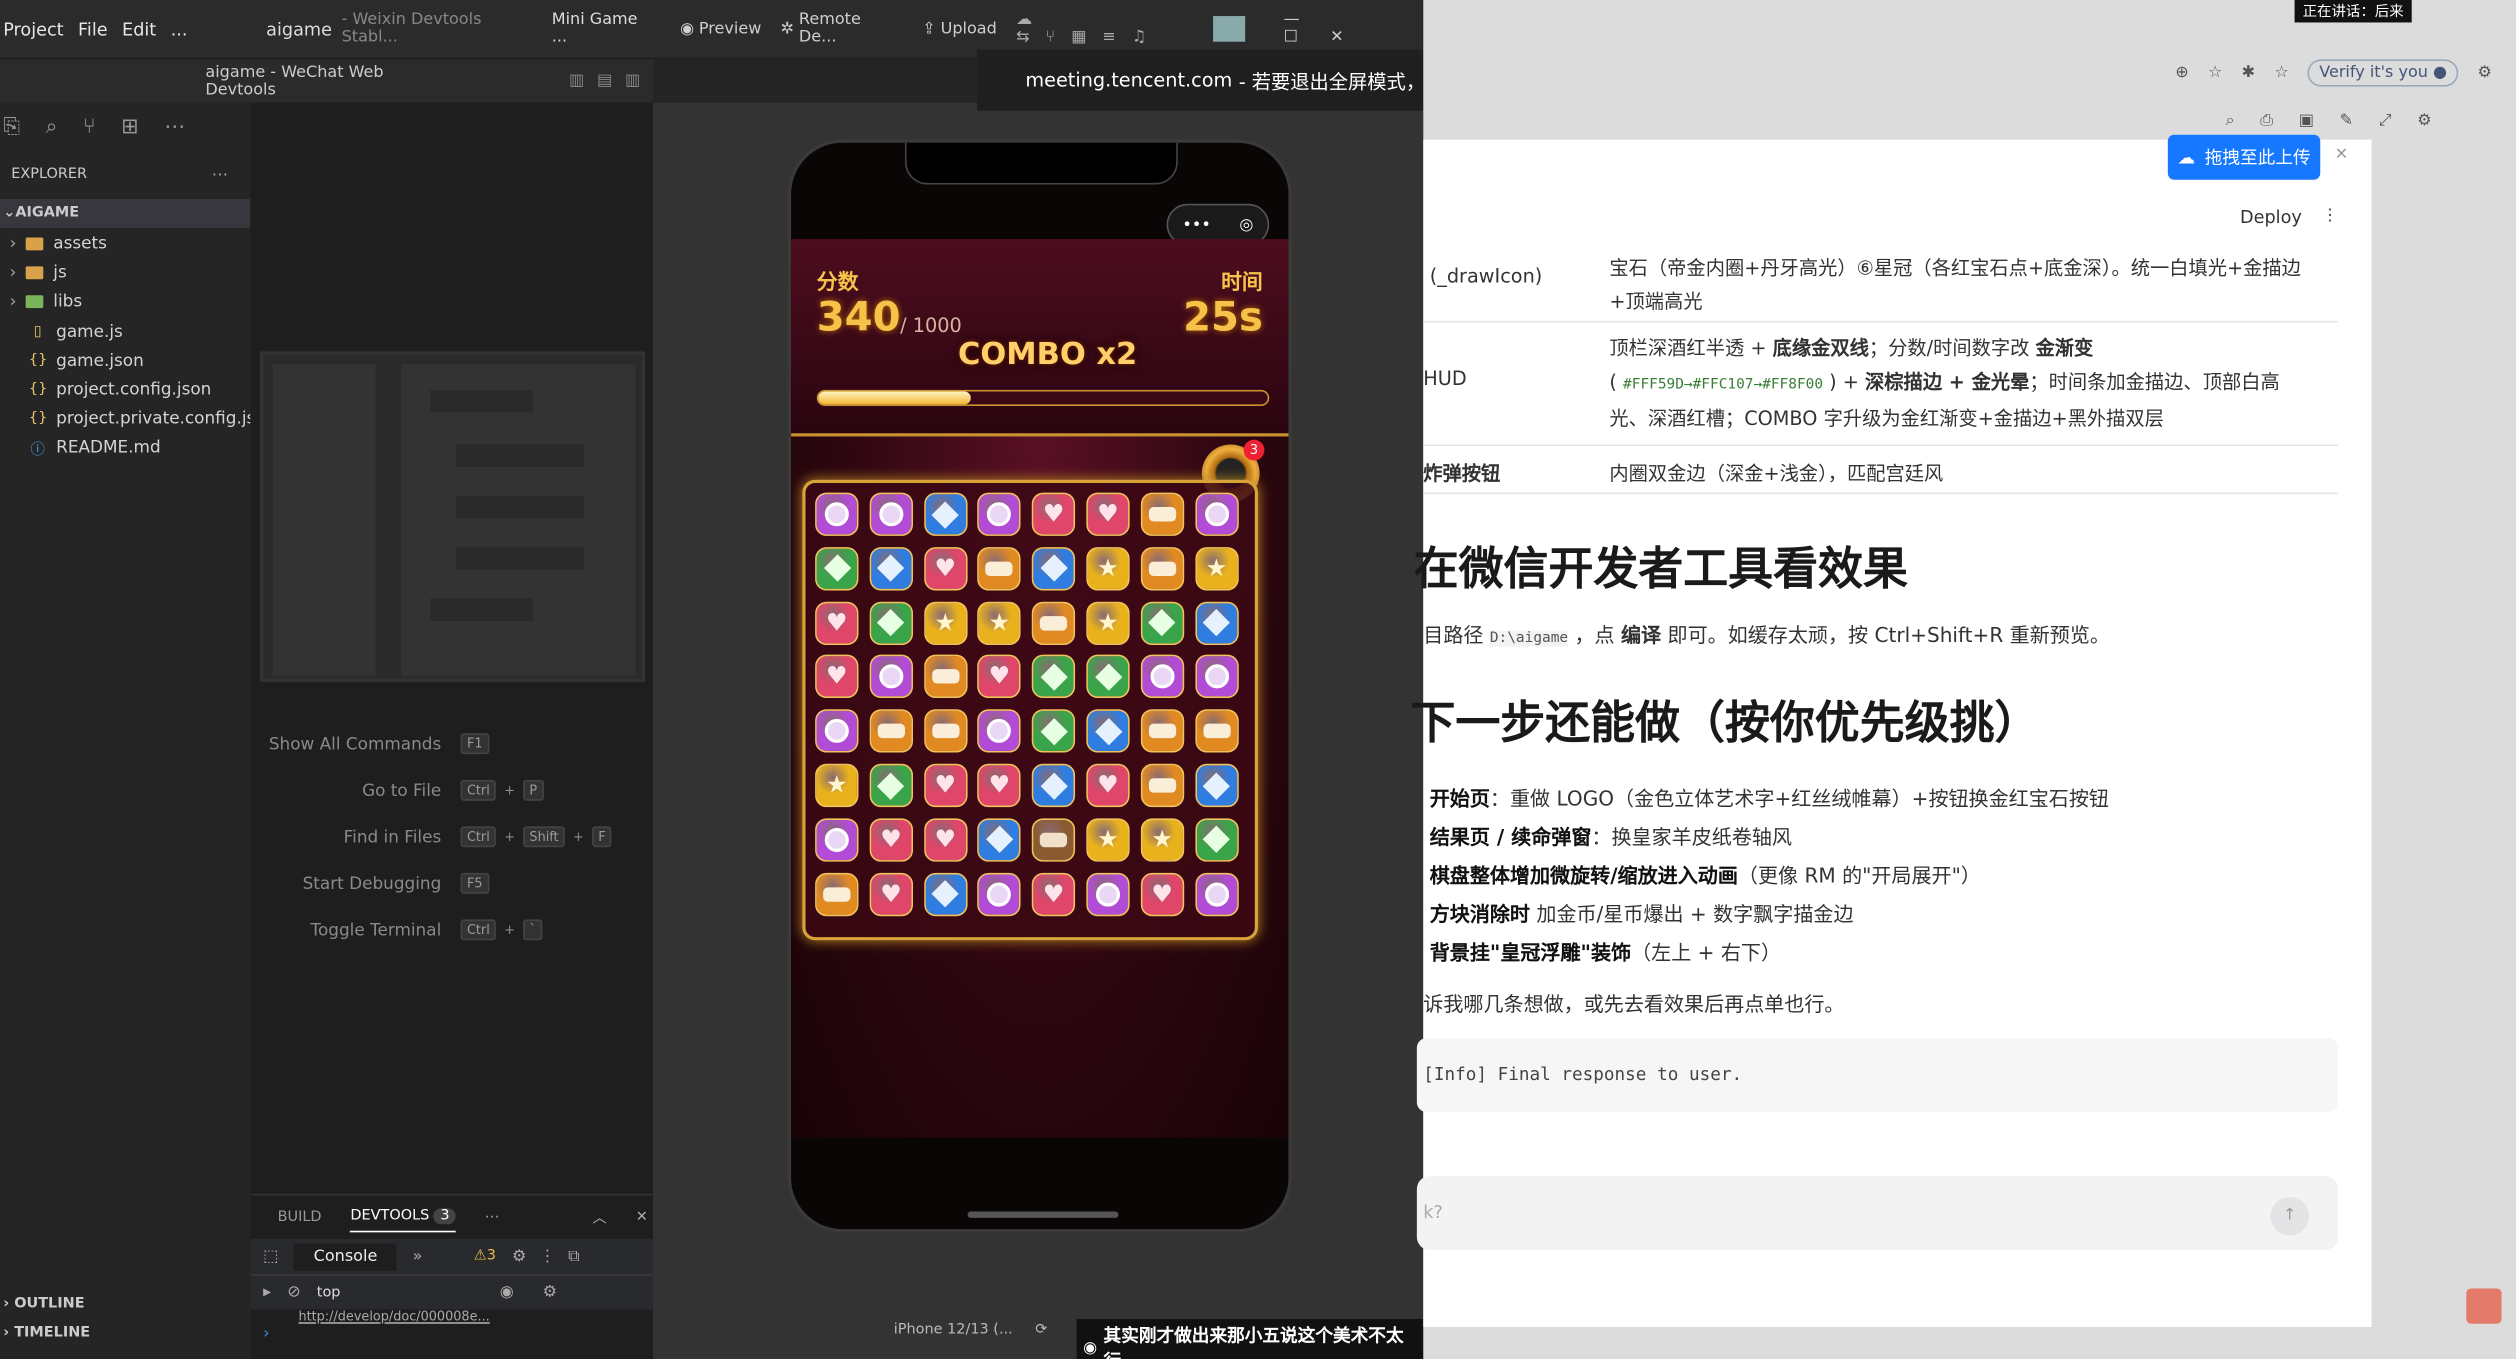 The image size is (2516, 1359). What do you see at coordinates (93, 28) in the screenshot?
I see `menu-file: File` at bounding box center [93, 28].